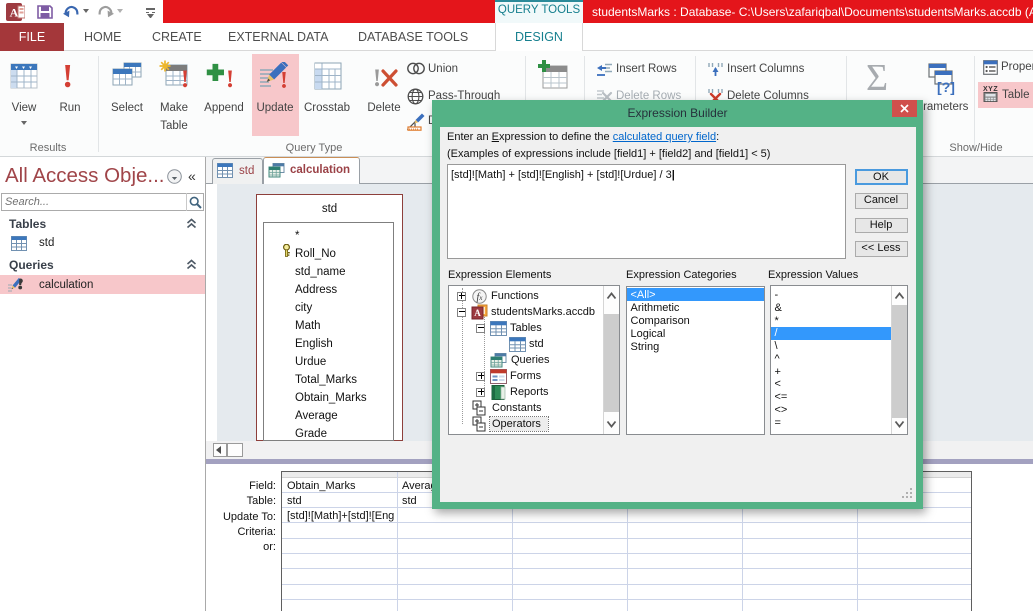  Describe the element at coordinates (990, 89) in the screenshot. I see `svg-text: XYZ` at that location.